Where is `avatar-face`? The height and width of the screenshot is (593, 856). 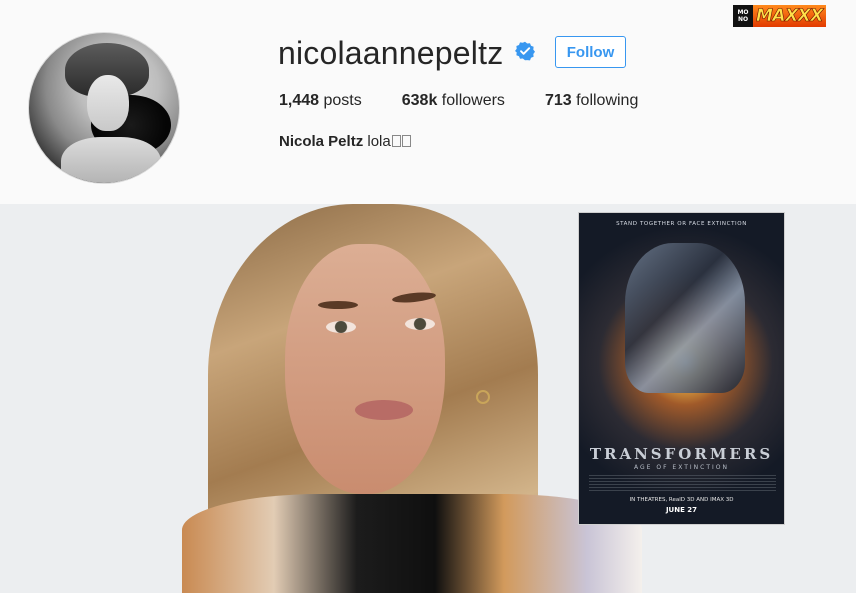
avatar-face is located at coordinates (108, 103).